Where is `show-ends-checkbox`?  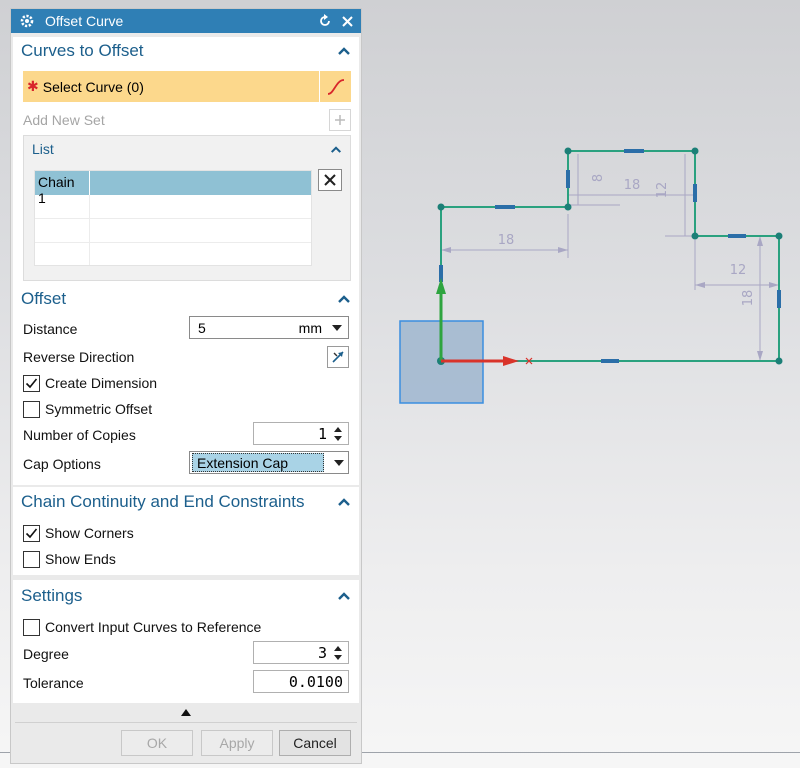 show-ends-checkbox is located at coordinates (31, 559).